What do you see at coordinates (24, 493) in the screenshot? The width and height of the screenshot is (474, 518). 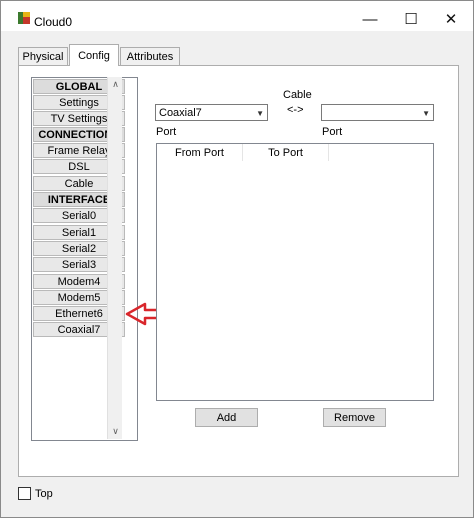 I see `top-checkbox` at bounding box center [24, 493].